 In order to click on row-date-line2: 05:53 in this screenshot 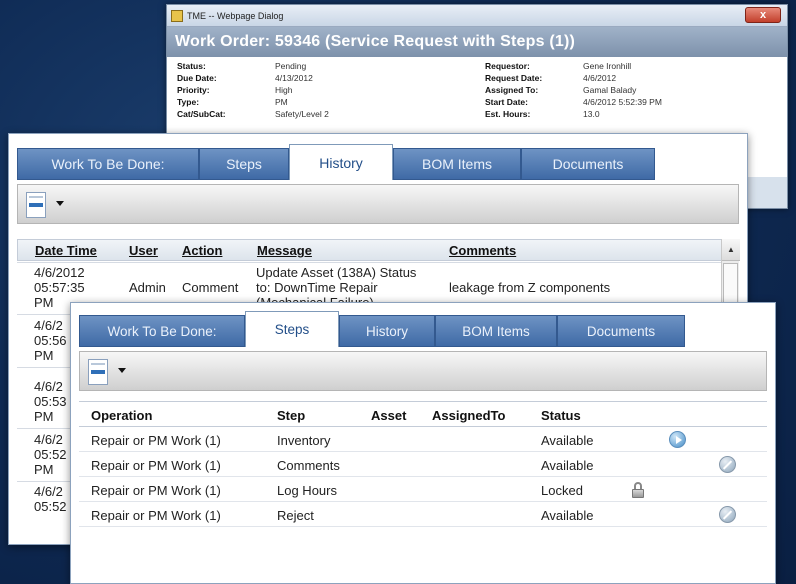, I will do `click(50, 401)`.